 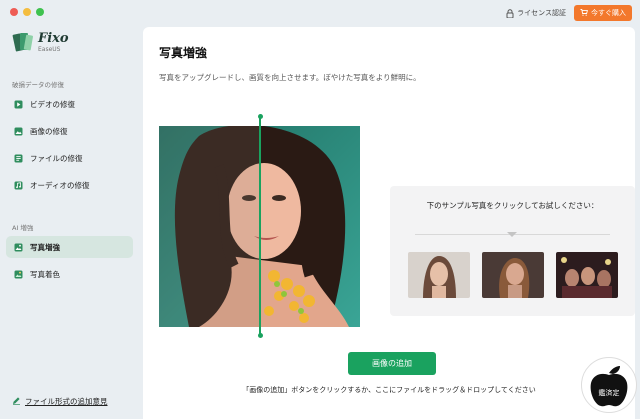 What do you see at coordinates (45, 247) in the screenshot?
I see `sidebar-item-label: 写真増強` at bounding box center [45, 247].